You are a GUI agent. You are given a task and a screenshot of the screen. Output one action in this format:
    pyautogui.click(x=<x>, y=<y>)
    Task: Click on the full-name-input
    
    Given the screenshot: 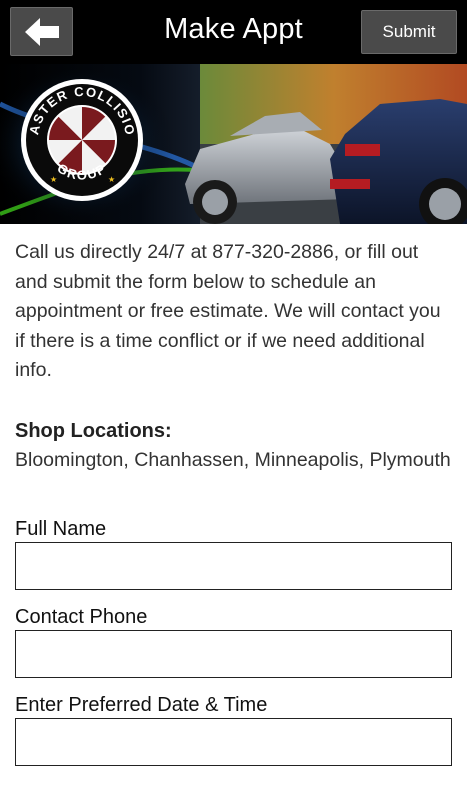 What is the action you would take?
    pyautogui.click(x=233, y=566)
    